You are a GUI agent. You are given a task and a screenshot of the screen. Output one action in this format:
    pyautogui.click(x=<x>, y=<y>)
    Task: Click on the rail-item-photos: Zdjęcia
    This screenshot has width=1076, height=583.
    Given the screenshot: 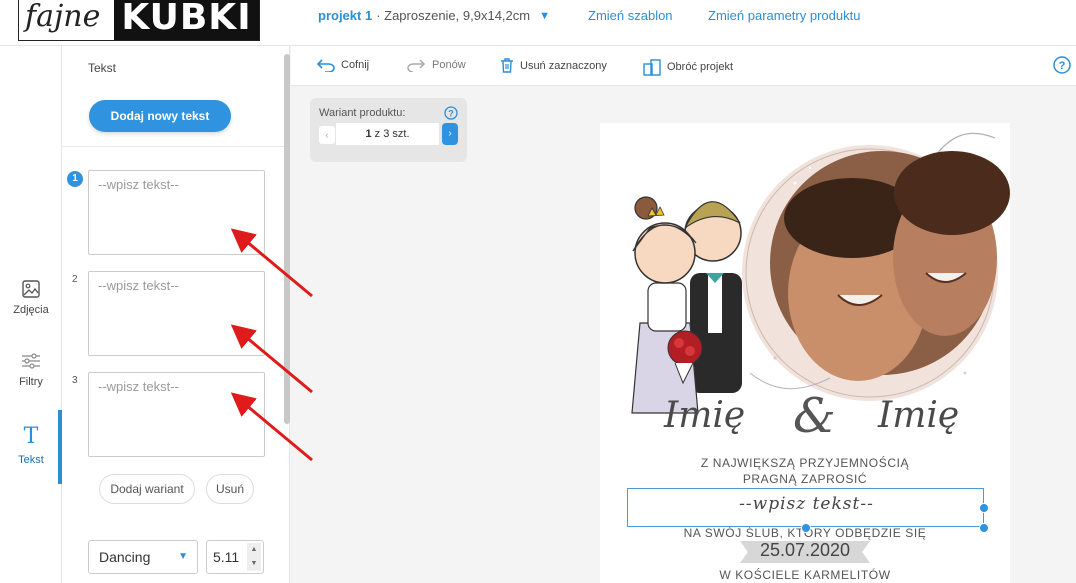 What is the action you would take?
    pyautogui.click(x=31, y=298)
    